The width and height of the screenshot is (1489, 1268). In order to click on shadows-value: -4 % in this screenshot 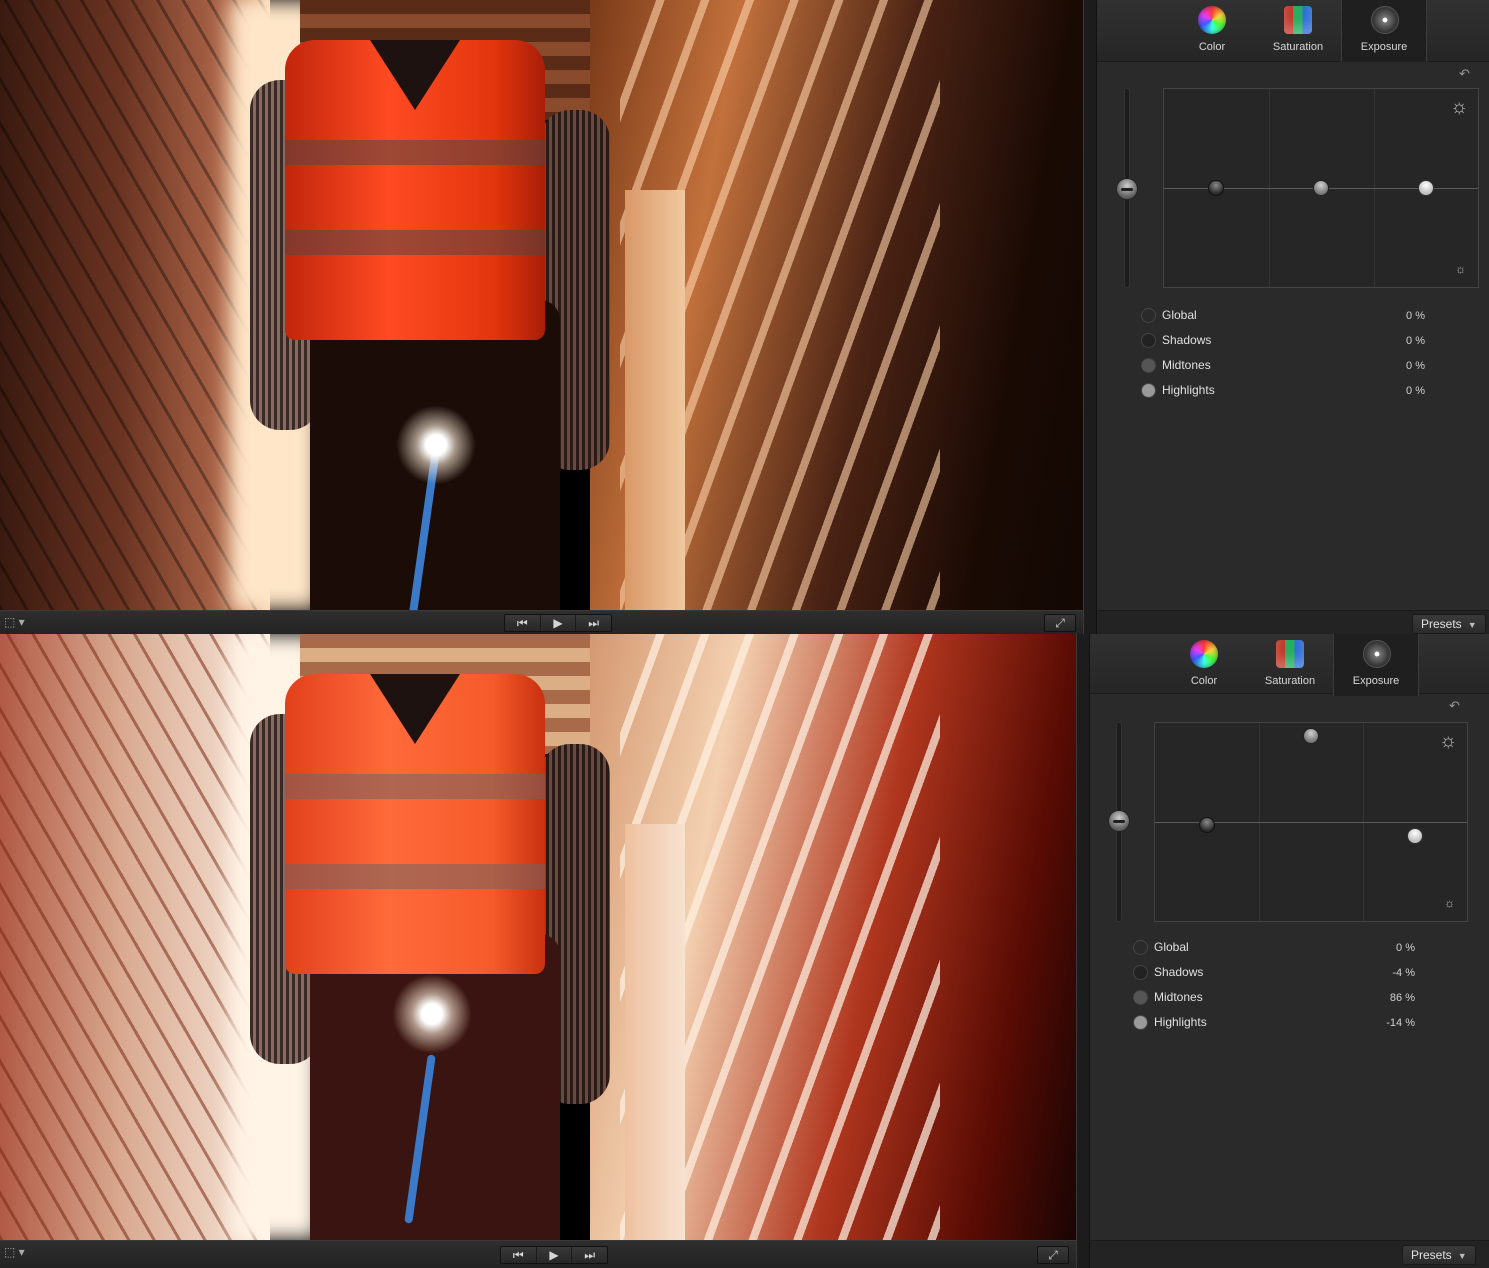, I will do `click(1403, 973)`.